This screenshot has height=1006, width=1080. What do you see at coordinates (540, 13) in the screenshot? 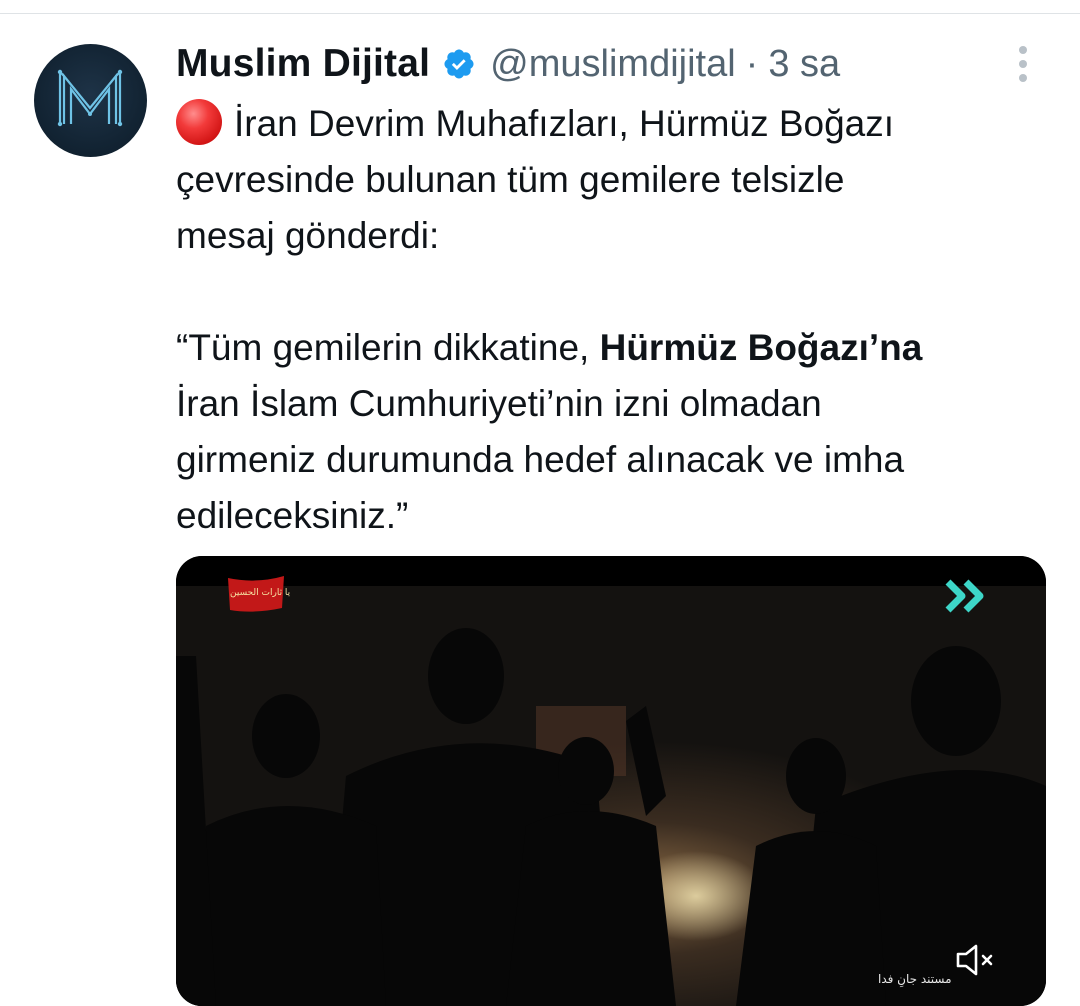
I see `top-divider` at bounding box center [540, 13].